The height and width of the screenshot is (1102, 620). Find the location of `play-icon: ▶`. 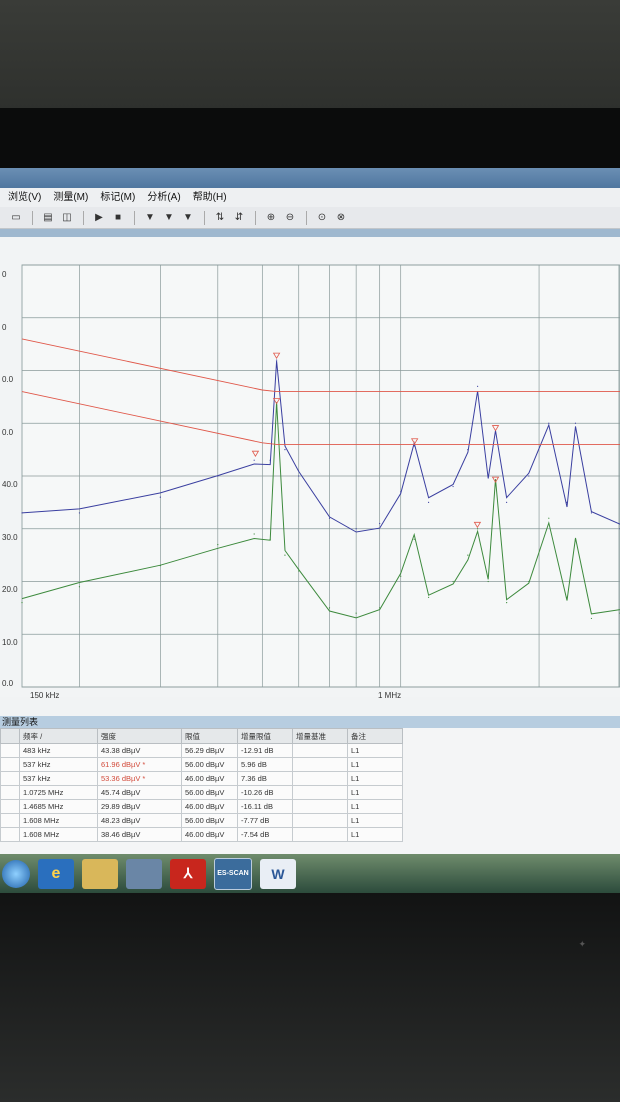

play-icon: ▶ is located at coordinates (99, 218).